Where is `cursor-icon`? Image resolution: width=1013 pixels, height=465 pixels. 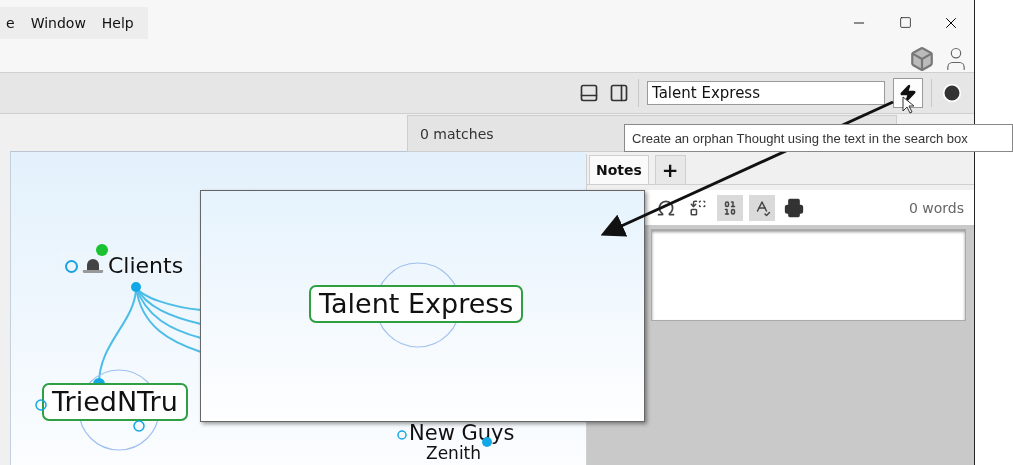
cursor-icon is located at coordinates (908, 105).